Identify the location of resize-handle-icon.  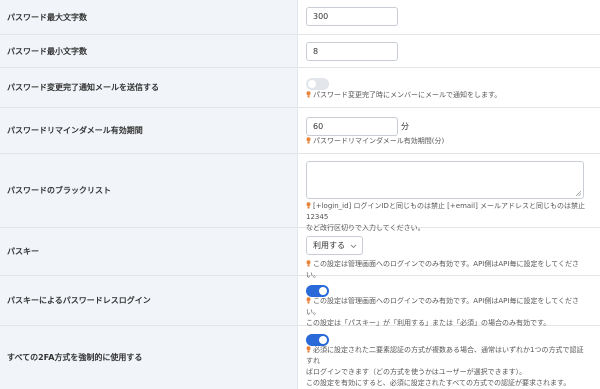
(578, 193).